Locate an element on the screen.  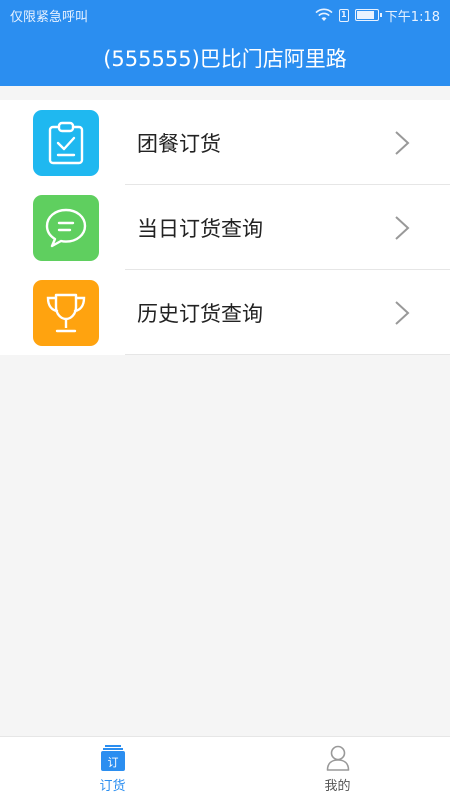
tab-order: 订 订货 is located at coordinates (112, 768).